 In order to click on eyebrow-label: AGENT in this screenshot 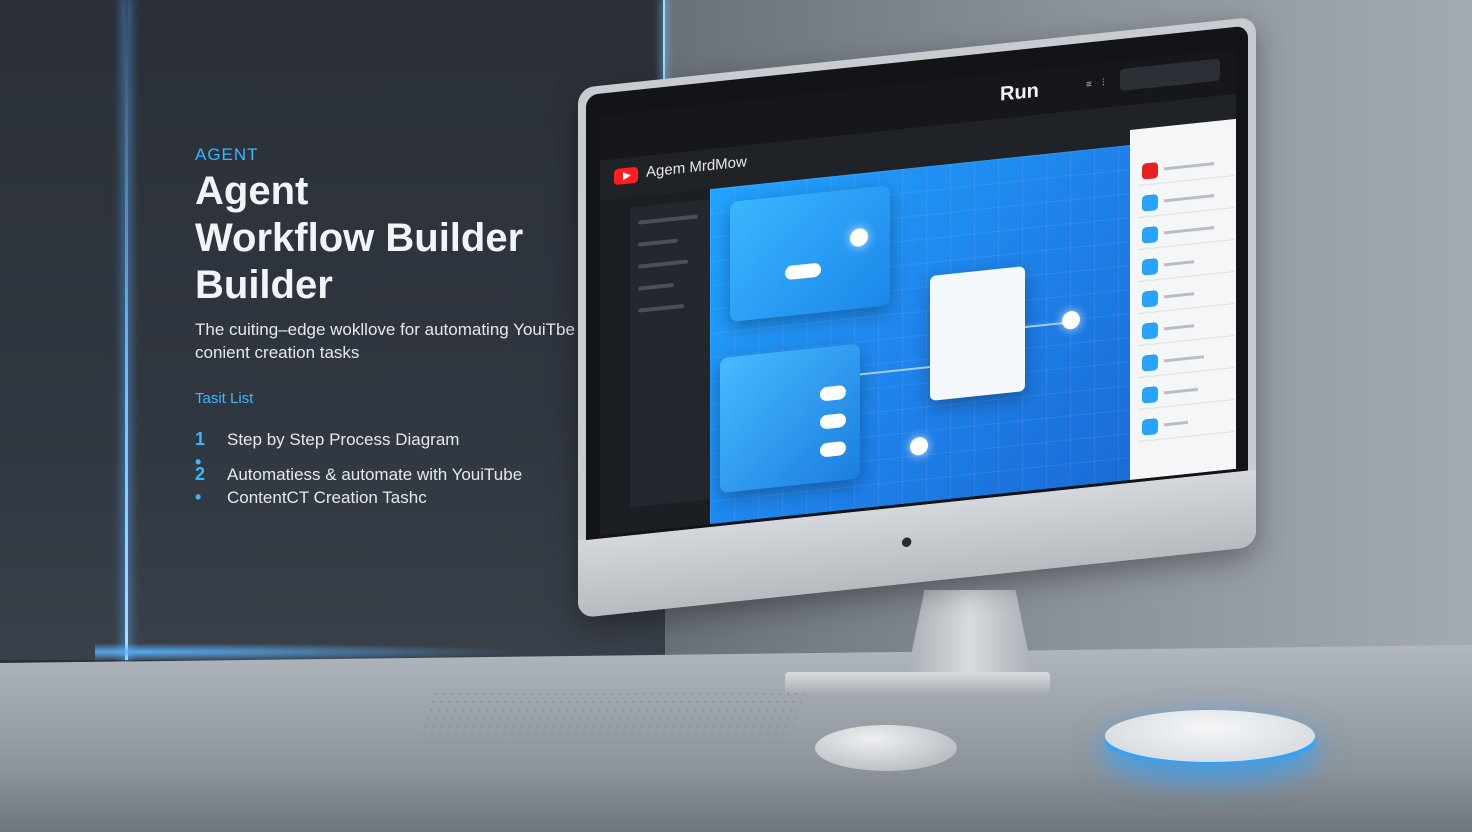, I will do `click(227, 154)`.